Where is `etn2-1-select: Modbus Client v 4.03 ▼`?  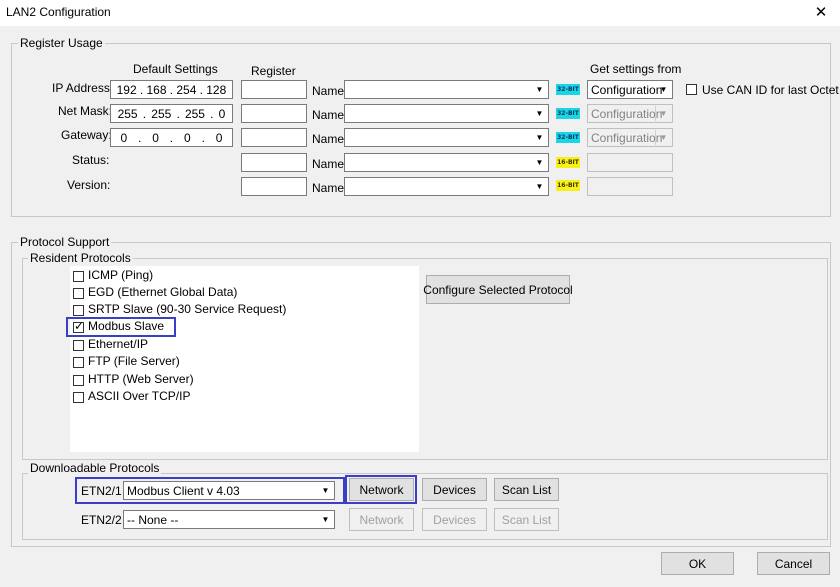
etn2-1-select: Modbus Client v 4.03 ▼ is located at coordinates (229, 490).